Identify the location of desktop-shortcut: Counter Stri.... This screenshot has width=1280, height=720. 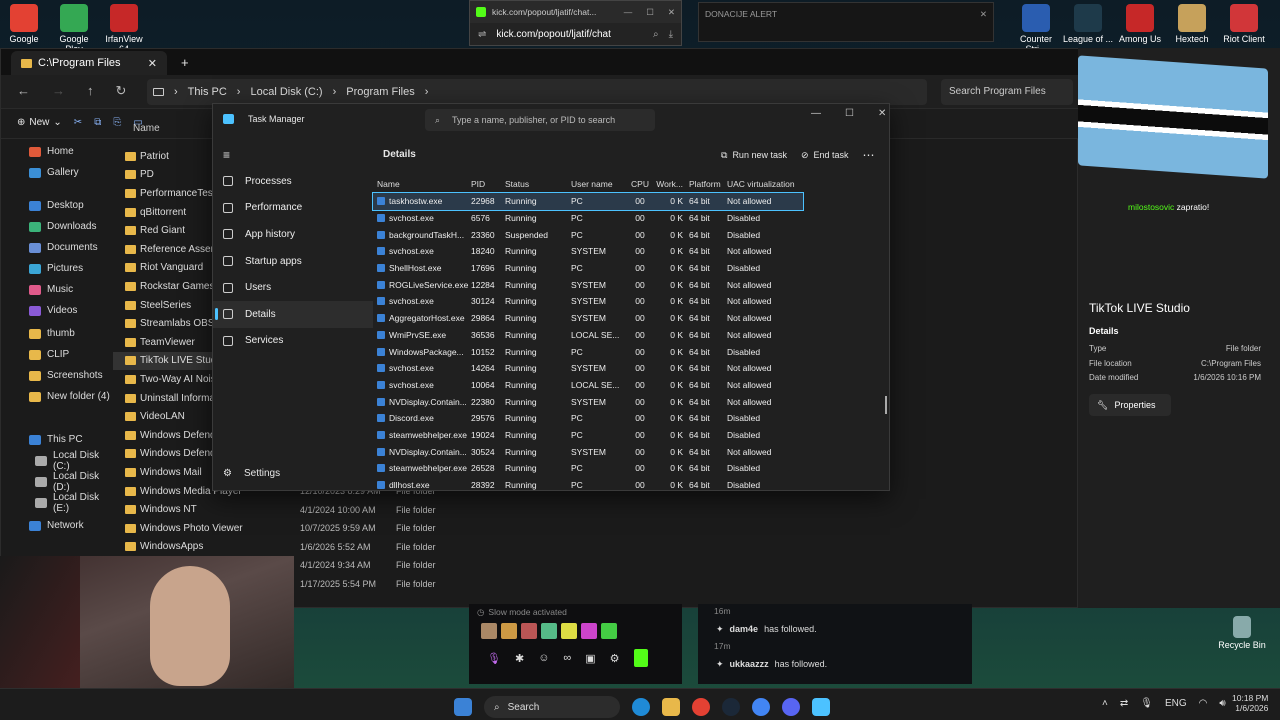
(1036, 29).